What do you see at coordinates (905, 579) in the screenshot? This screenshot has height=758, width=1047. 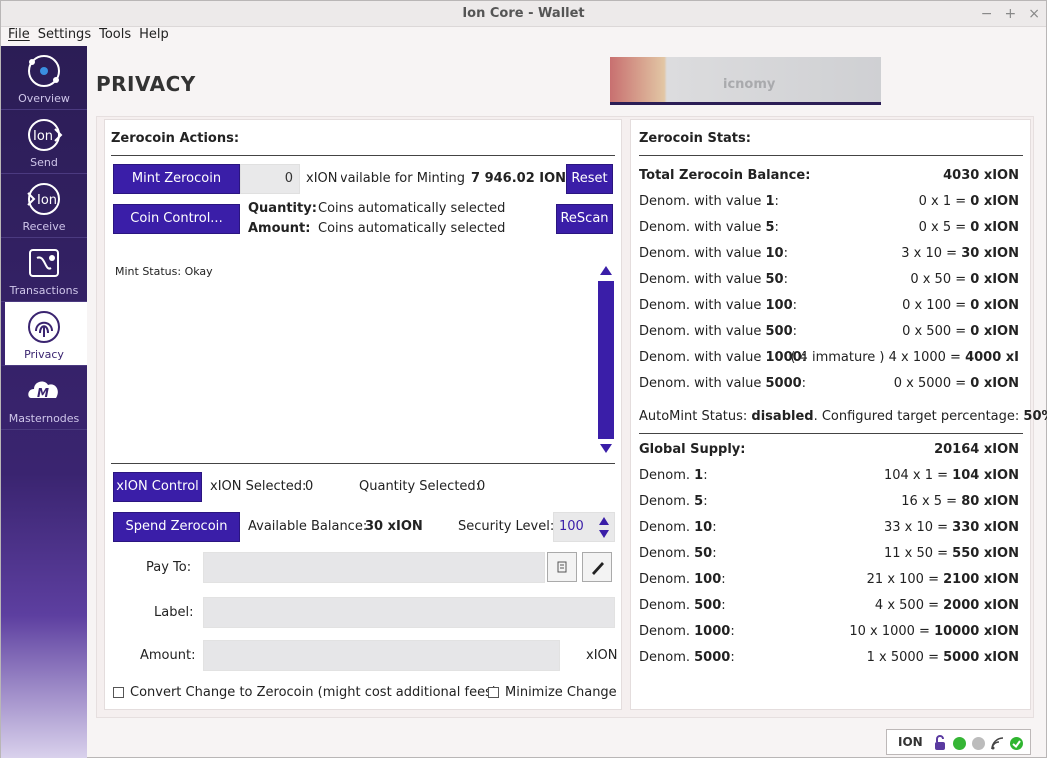 I see `denom-count: 21 x 100 =` at bounding box center [905, 579].